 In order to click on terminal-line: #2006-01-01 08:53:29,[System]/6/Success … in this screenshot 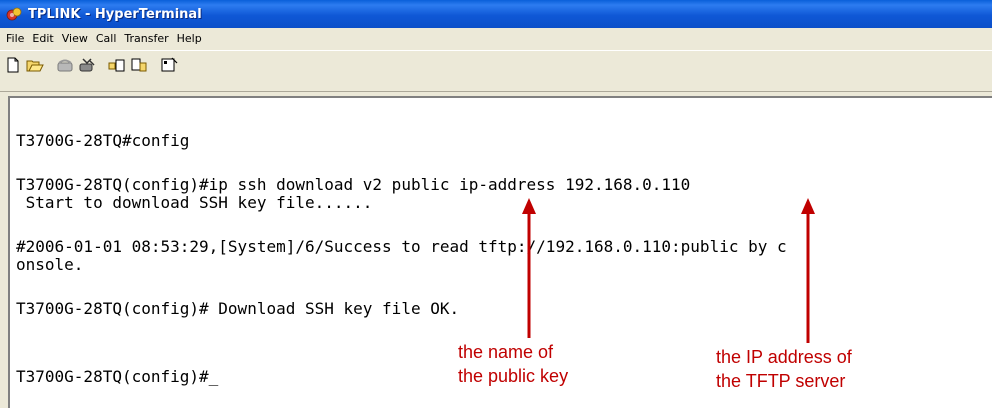, I will do `click(401, 246)`.